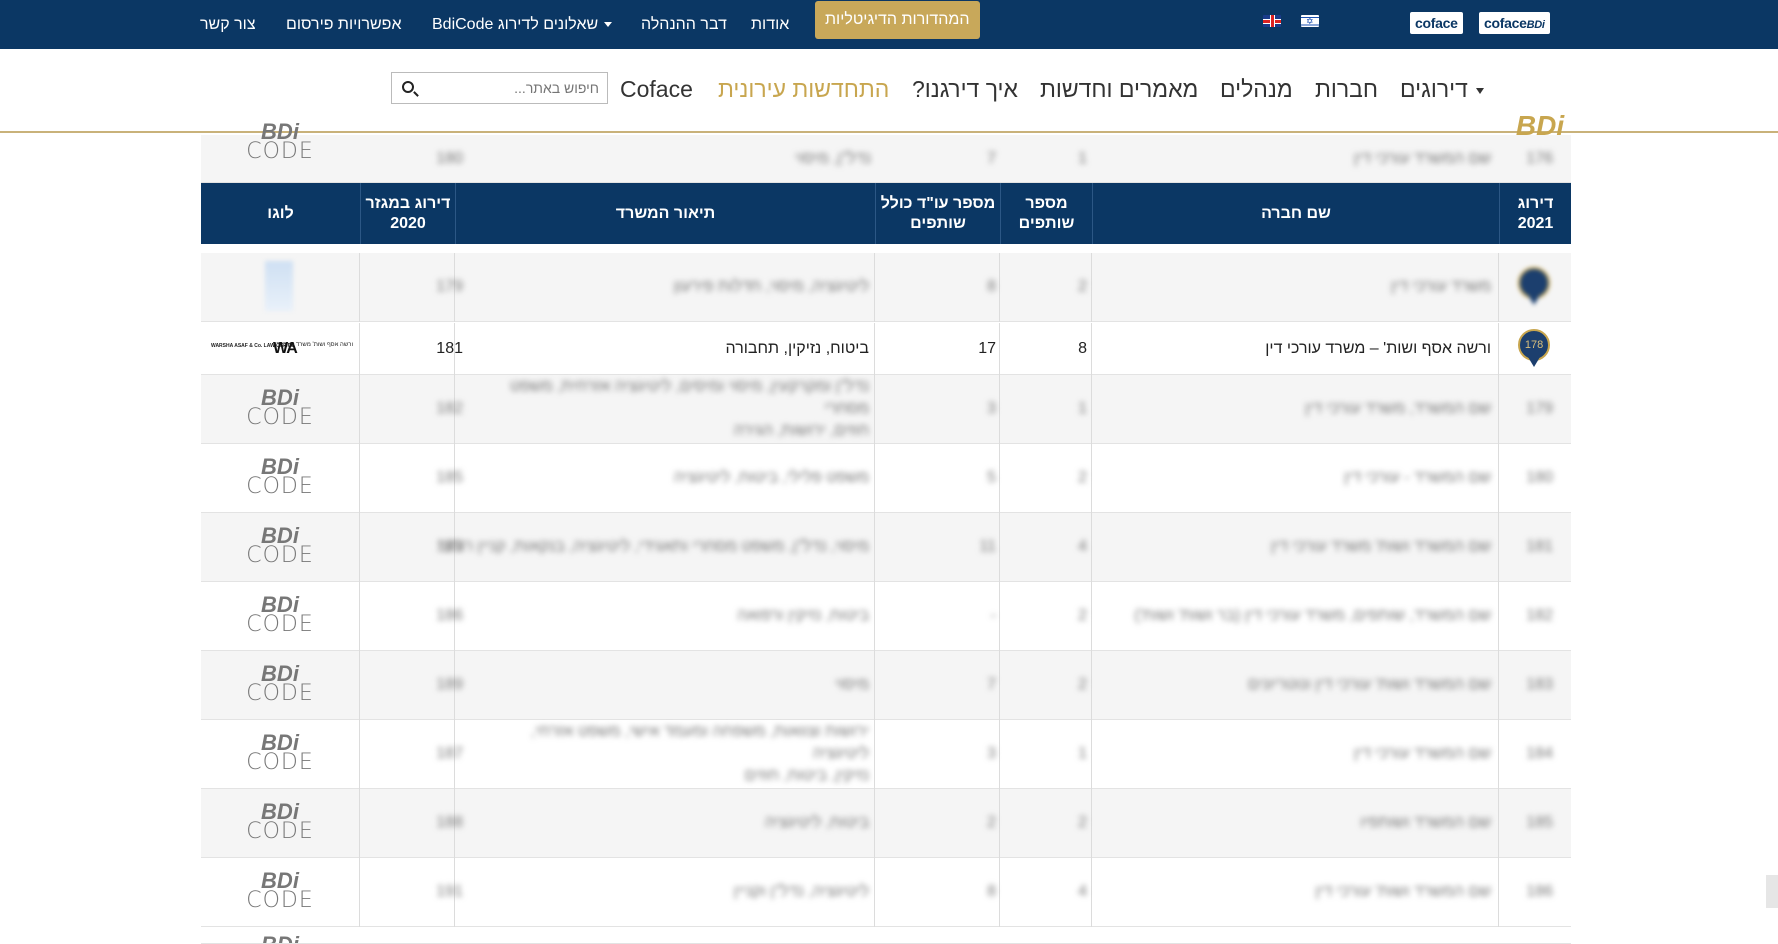 This screenshot has width=1778, height=944. What do you see at coordinates (515, 24) in the screenshot?
I see `questionnaires-label: שאלונים לדירוג BdiCode` at bounding box center [515, 24].